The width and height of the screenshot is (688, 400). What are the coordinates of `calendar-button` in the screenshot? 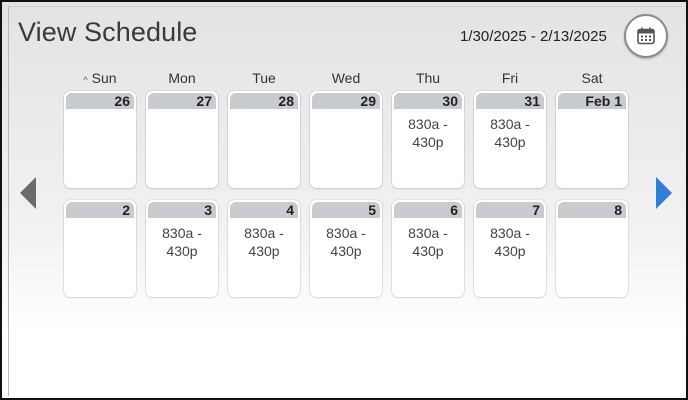 It's located at (646, 36).